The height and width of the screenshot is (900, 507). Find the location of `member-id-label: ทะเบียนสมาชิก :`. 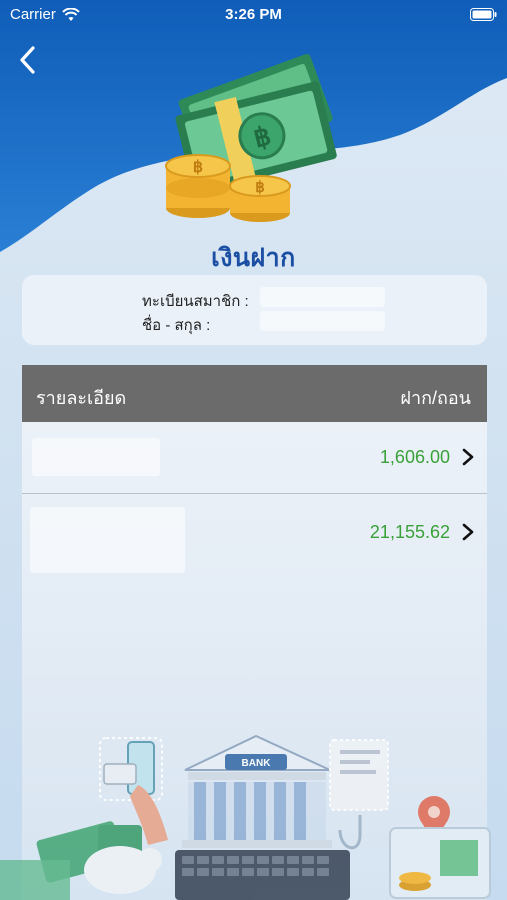

member-id-label: ทะเบียนสมาชิก : is located at coordinates (195, 301).